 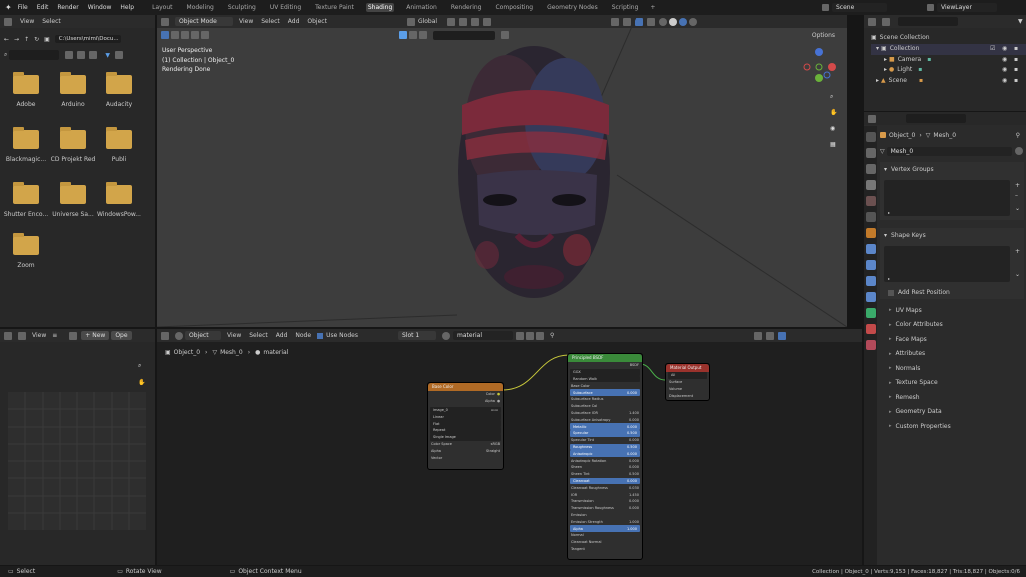 What do you see at coordinates (967, 7) in the screenshot?
I see `viewlayer-field: ViewLayer` at bounding box center [967, 7].